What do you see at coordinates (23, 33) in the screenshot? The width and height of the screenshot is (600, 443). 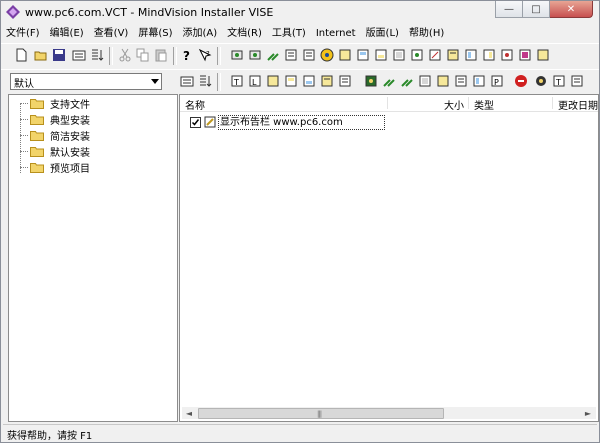 I see `menu-file: 文件(F)` at bounding box center [23, 33].